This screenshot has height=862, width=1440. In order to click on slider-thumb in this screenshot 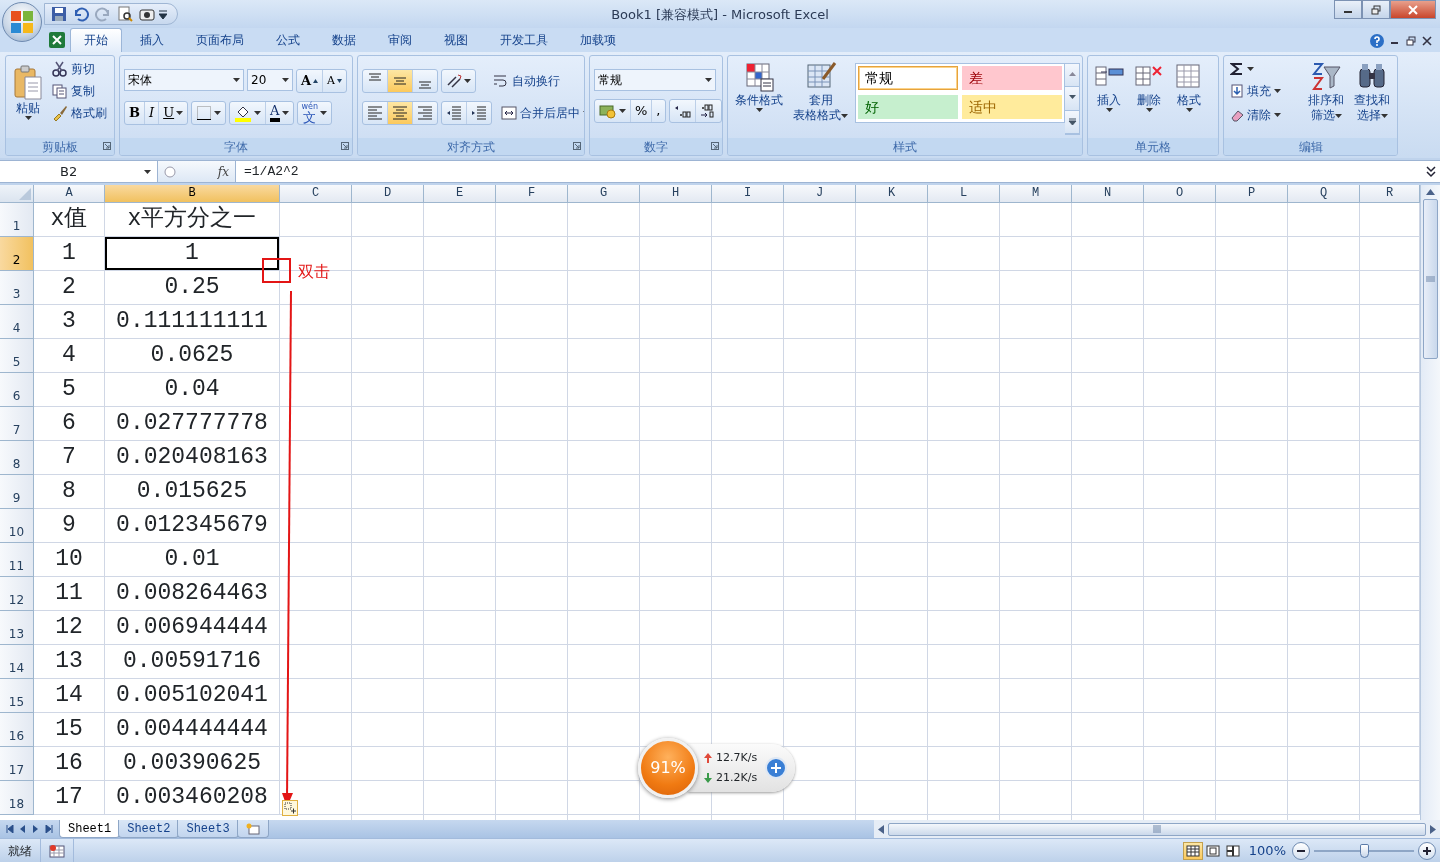, I will do `click(1364, 850)`.